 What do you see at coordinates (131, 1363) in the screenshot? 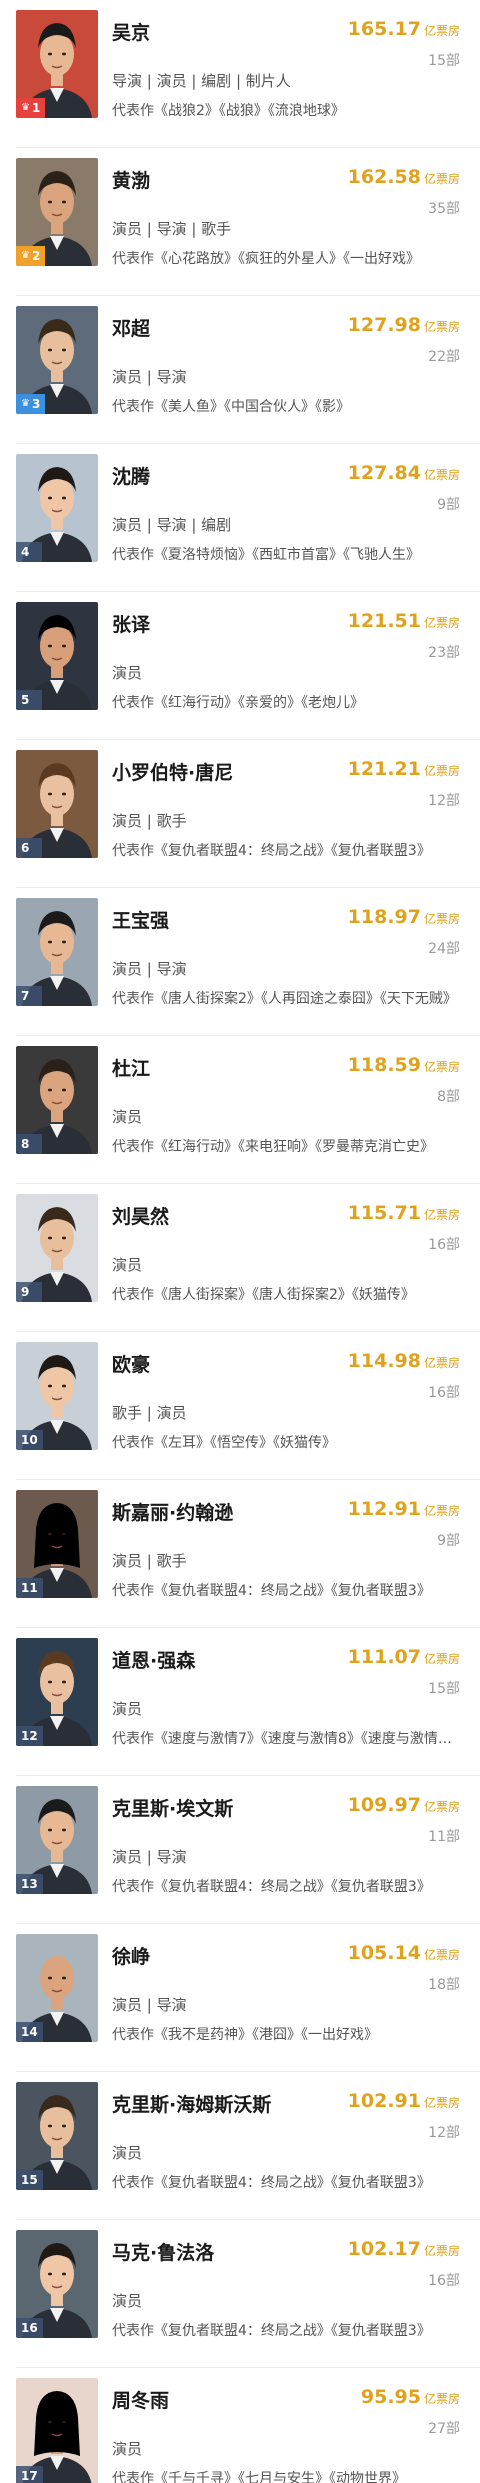
I see `actor-name: 欧豪` at bounding box center [131, 1363].